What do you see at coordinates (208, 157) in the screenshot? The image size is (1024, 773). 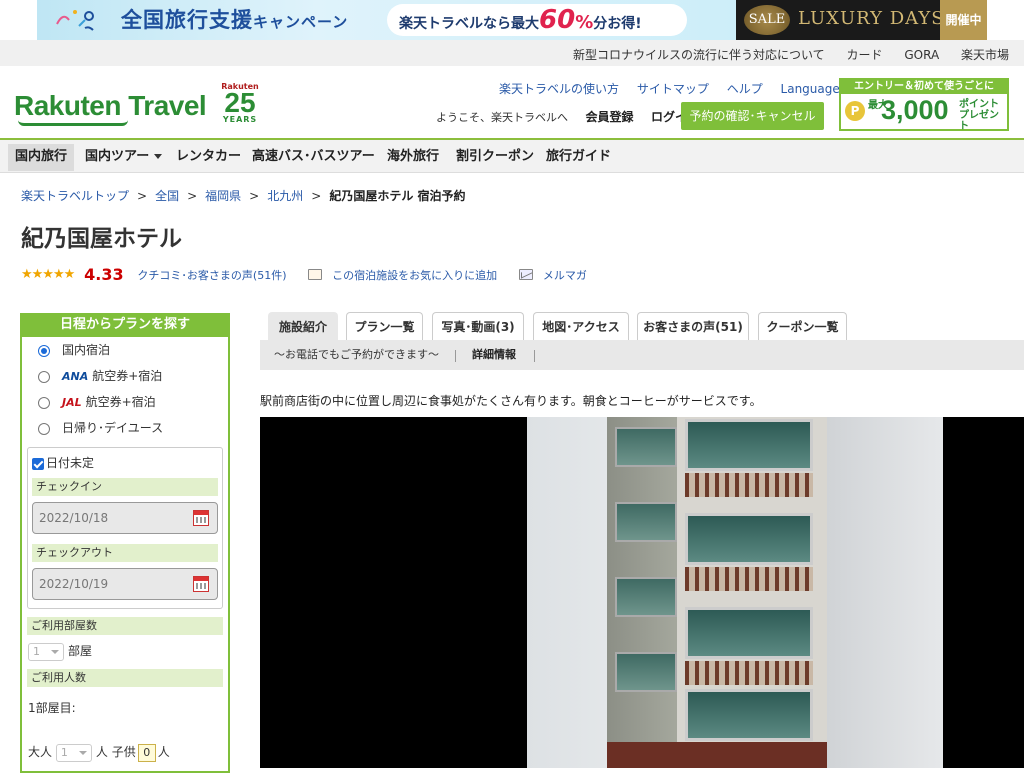 I see `nav-rental-car: レンタカー` at bounding box center [208, 157].